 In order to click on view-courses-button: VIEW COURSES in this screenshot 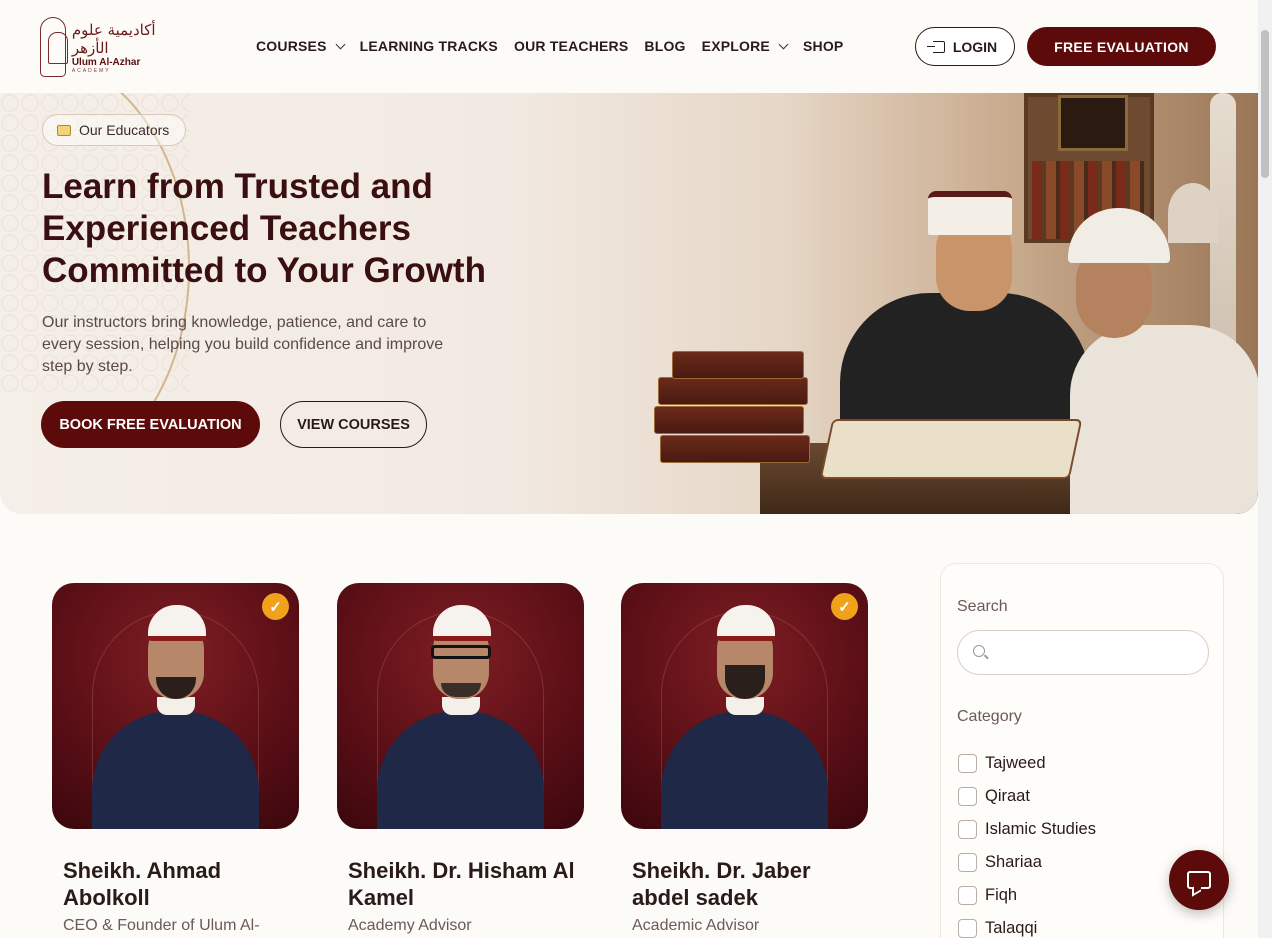, I will do `click(353, 424)`.